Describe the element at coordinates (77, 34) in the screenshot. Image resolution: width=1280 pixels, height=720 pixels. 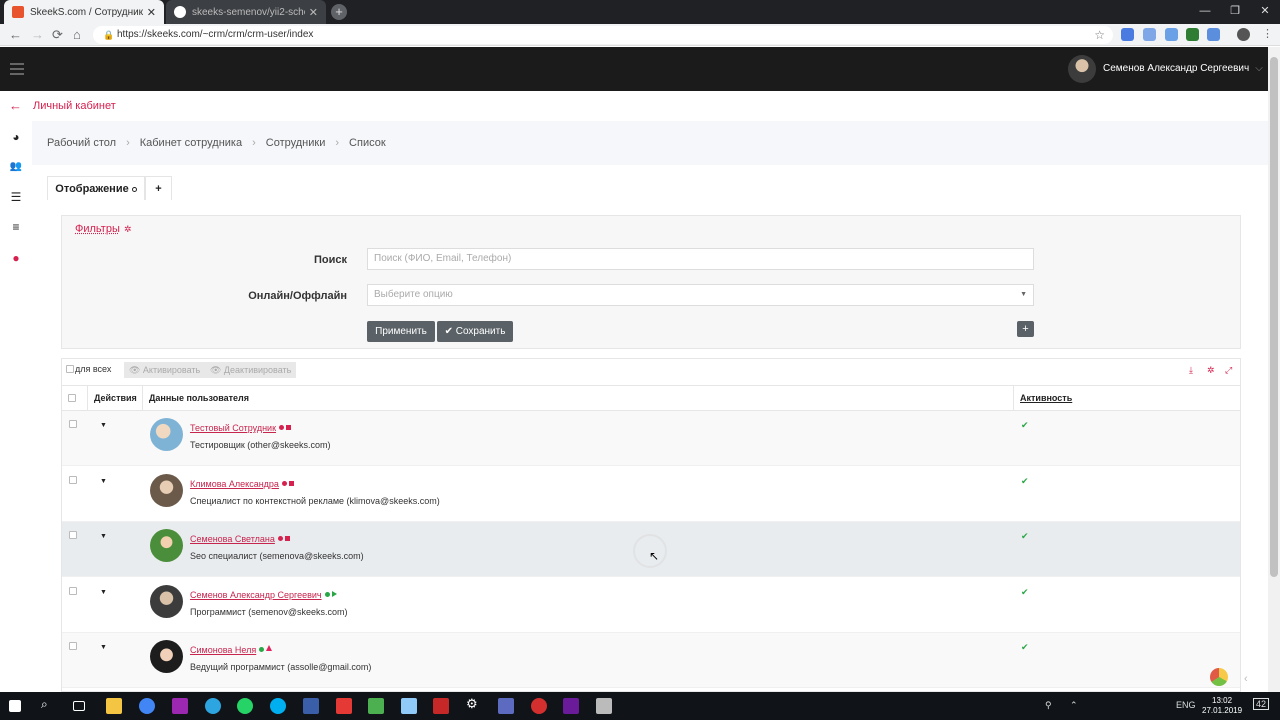
I see `home-icon: ⌂` at that location.